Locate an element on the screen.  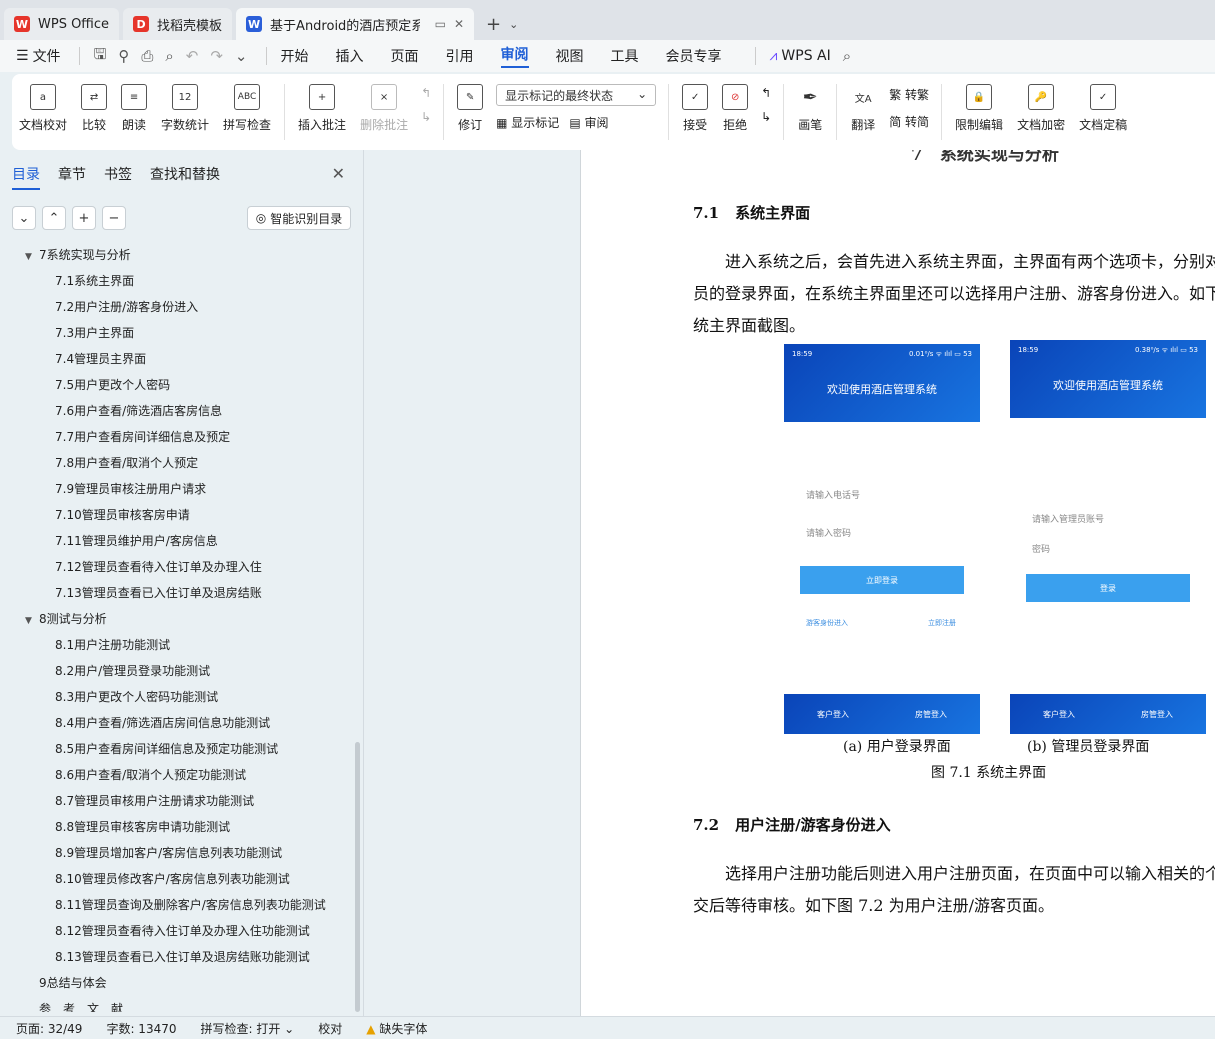
reject-button: ⊘ 拒绝 is located at coordinates (735, 108).